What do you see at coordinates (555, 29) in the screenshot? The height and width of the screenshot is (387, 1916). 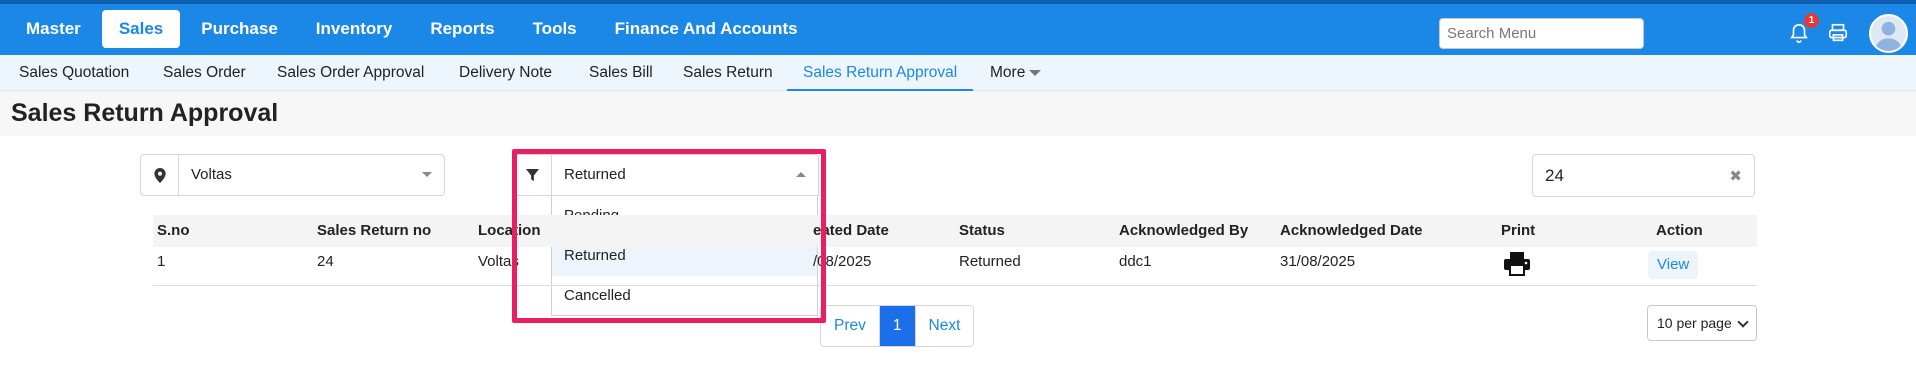 I see `menu-tools: Tools` at bounding box center [555, 29].